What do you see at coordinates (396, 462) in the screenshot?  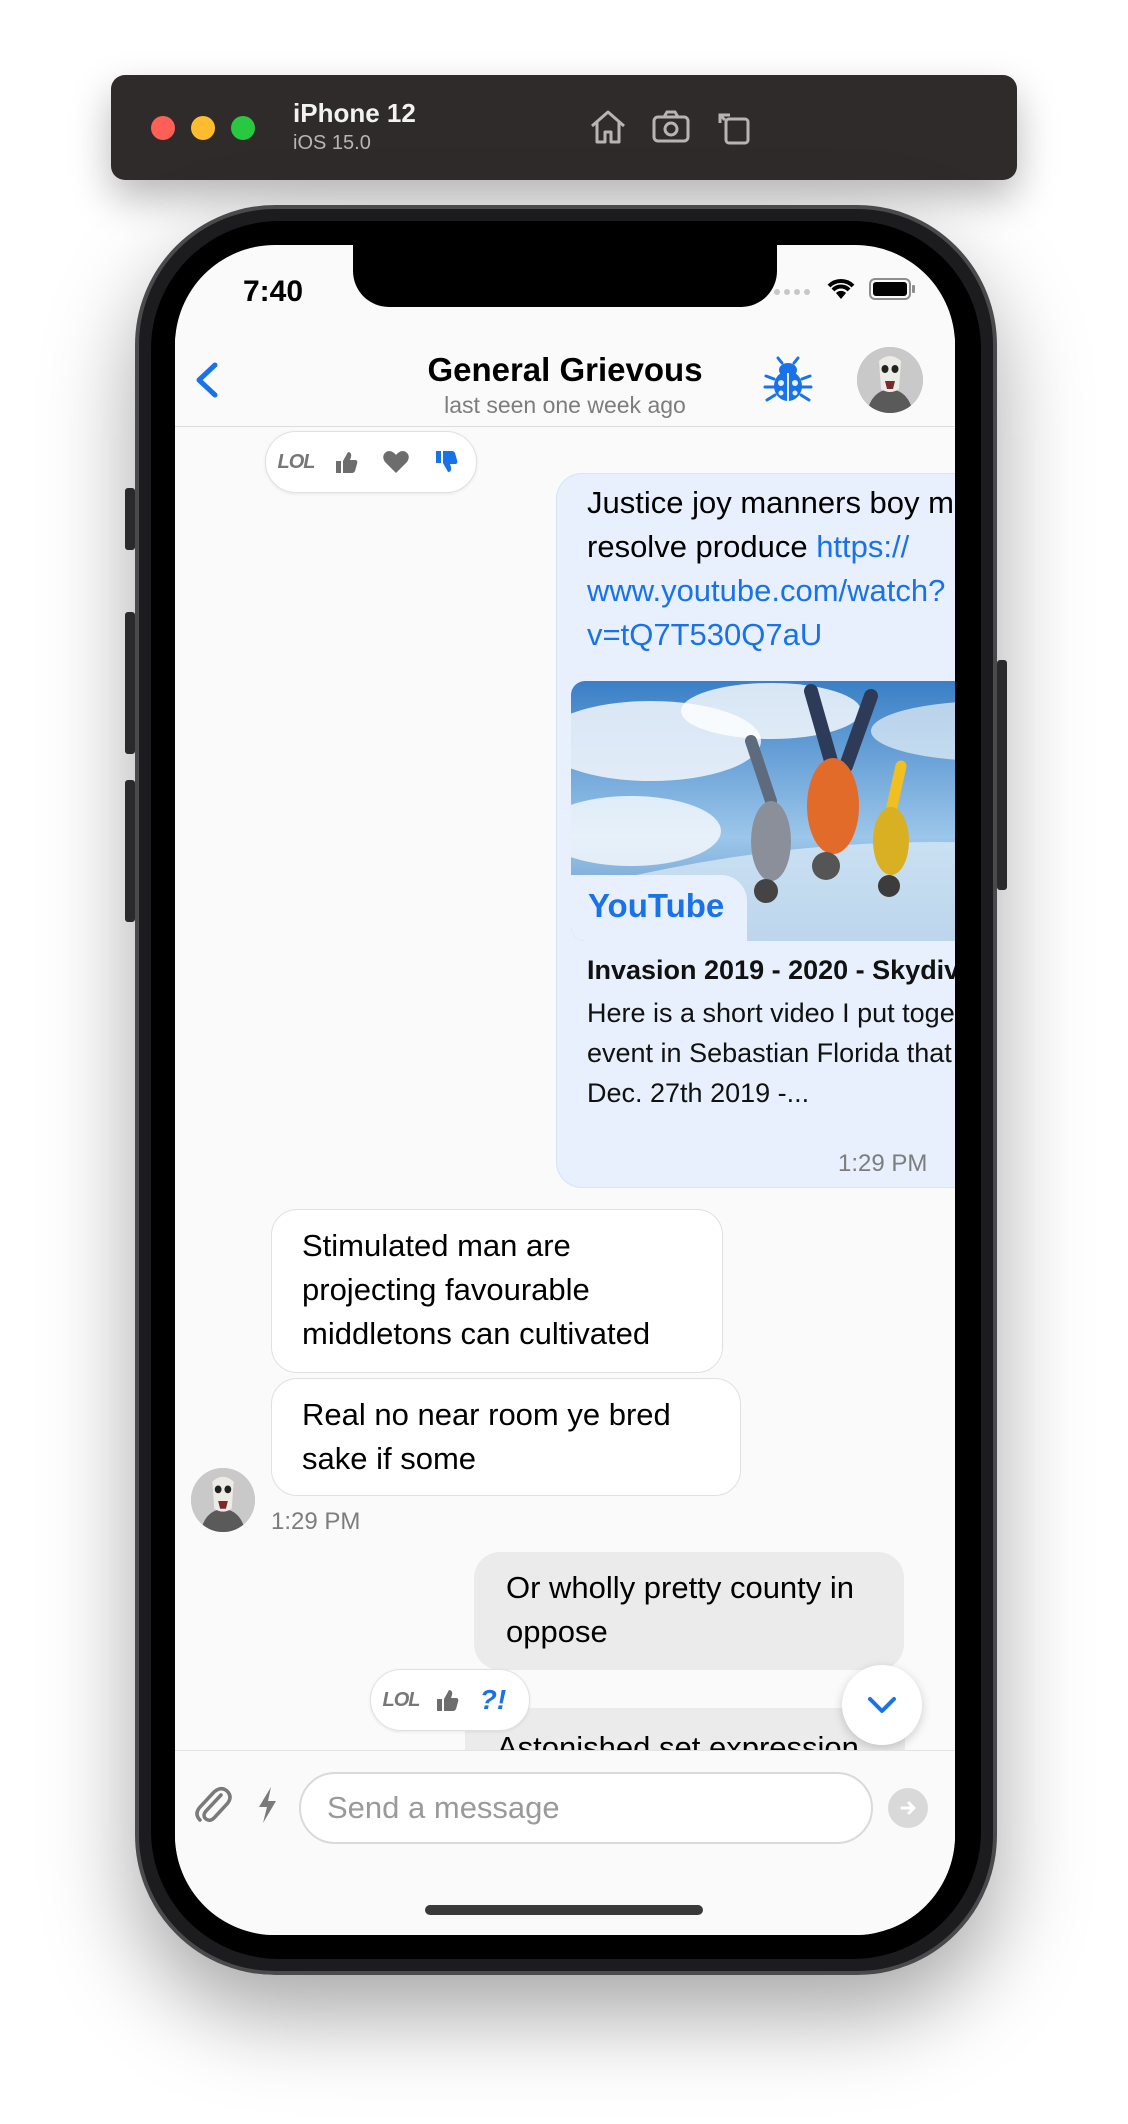 I see `heart-icon` at bounding box center [396, 462].